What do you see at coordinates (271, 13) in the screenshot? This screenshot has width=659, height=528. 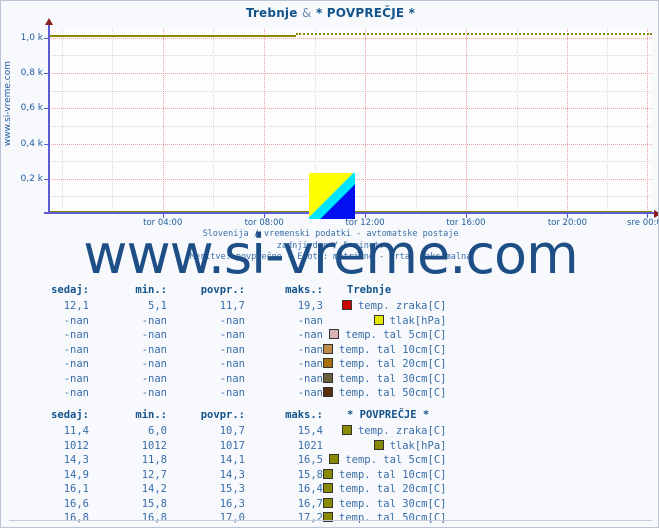 I see `title-station: Trebnje` at bounding box center [271, 13].